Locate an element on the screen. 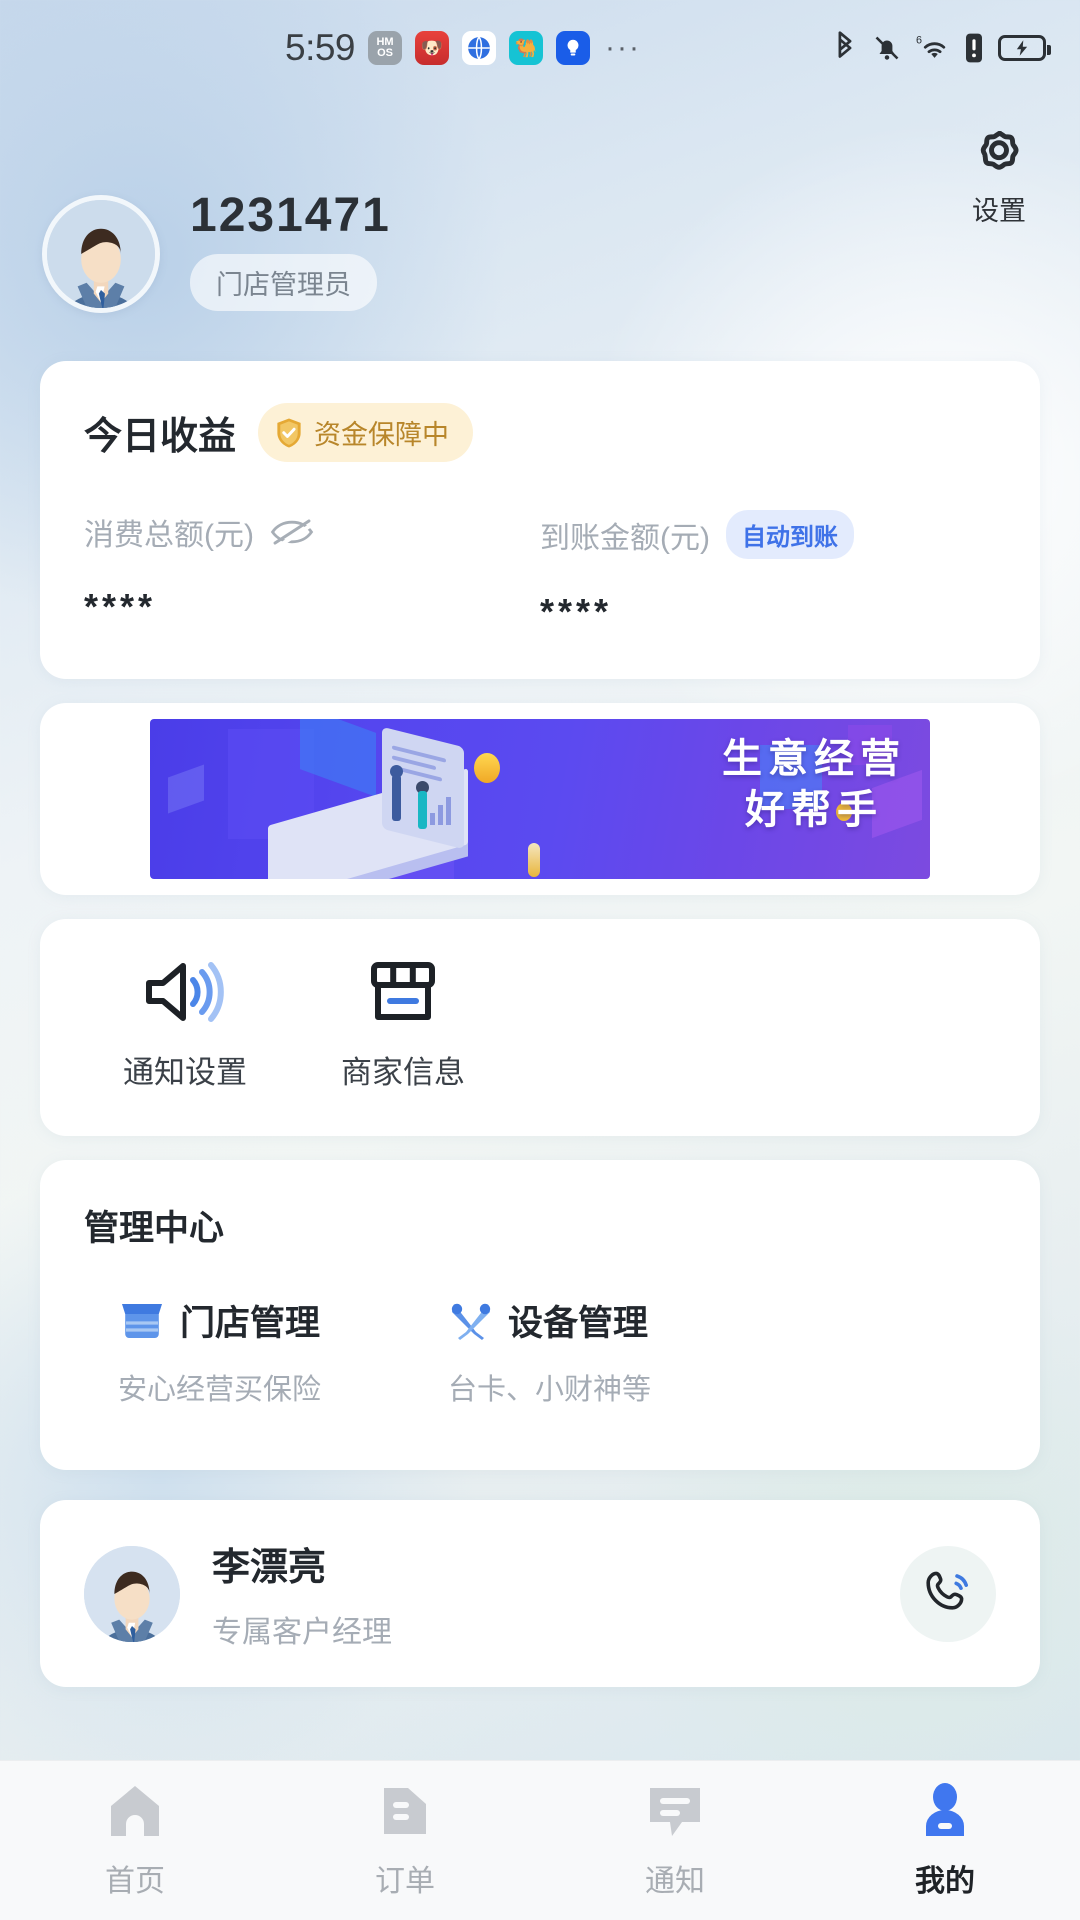 Image resolution: width=1080 pixels, height=1920 pixels. banner-person-2-body is located at coordinates (422, 810).